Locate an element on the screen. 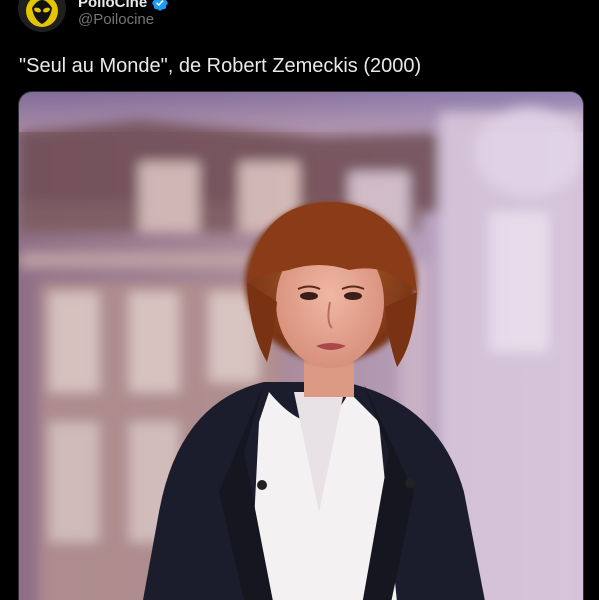  avatar is located at coordinates (42, 16).